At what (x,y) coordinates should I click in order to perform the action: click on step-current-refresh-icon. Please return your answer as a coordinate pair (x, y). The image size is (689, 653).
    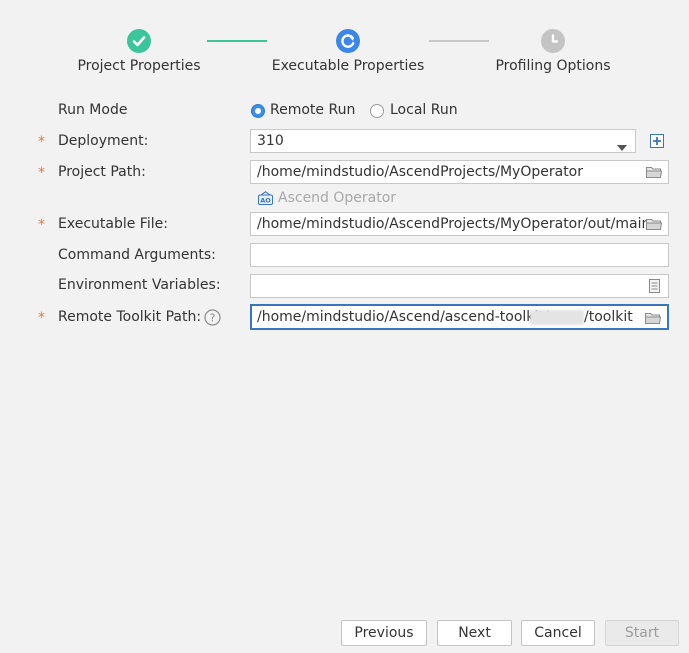
    Looking at the image, I should click on (348, 41).